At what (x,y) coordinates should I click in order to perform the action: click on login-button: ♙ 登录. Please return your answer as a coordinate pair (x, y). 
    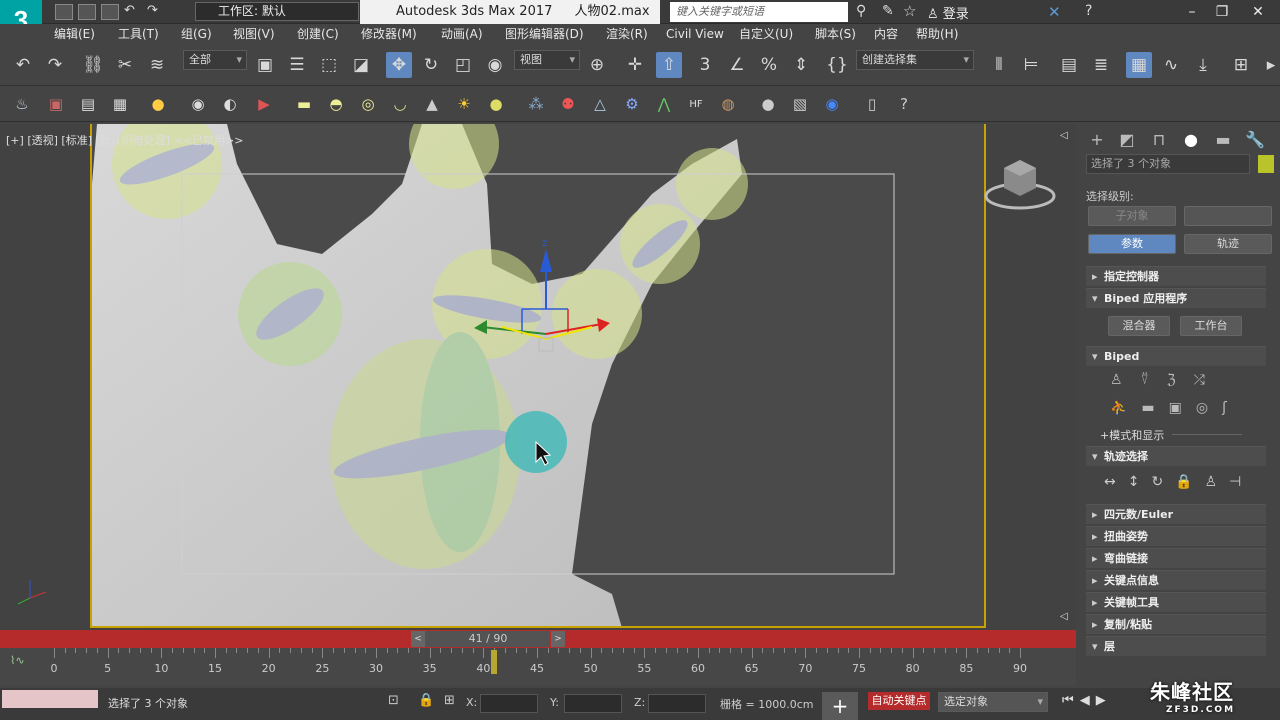
    Looking at the image, I should click on (948, 12).